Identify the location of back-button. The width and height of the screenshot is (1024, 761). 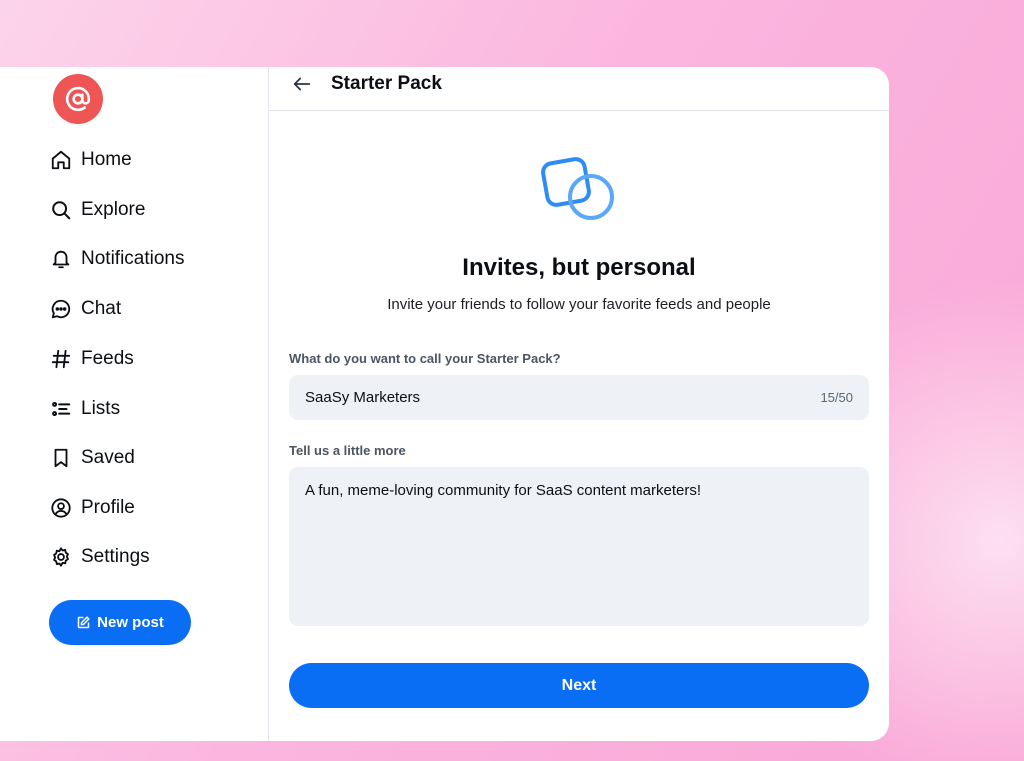
(302, 84).